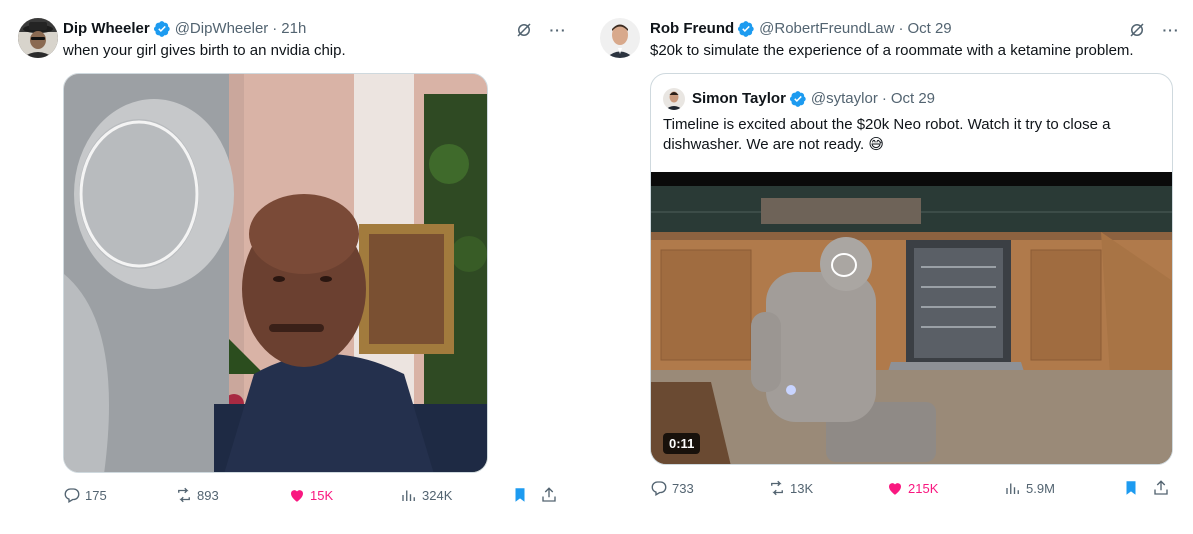  Describe the element at coordinates (692, 29) in the screenshot. I see `author-name: Rob Freund` at that location.